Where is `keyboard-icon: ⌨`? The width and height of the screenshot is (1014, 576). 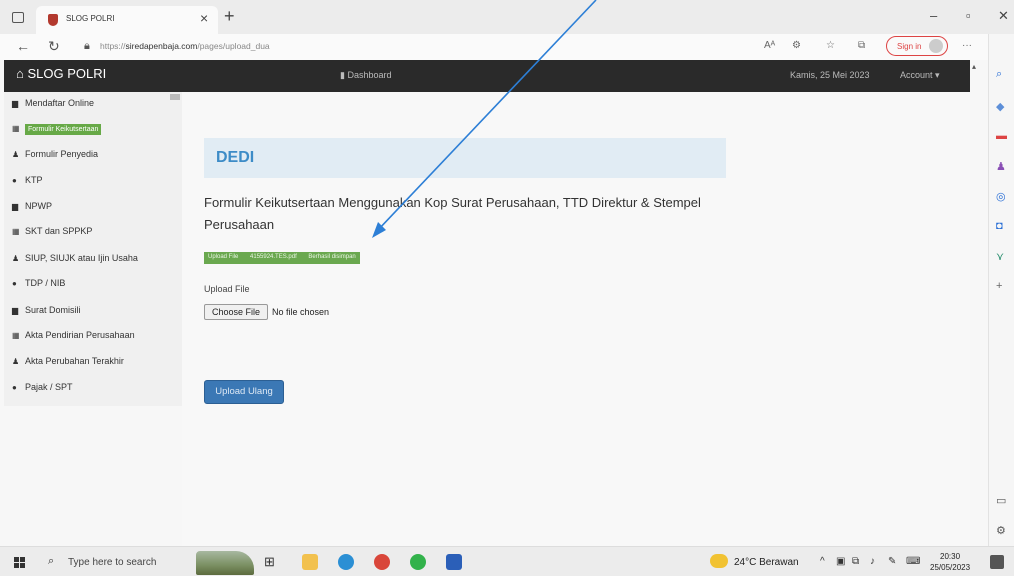 keyboard-icon: ⌨ is located at coordinates (913, 561).